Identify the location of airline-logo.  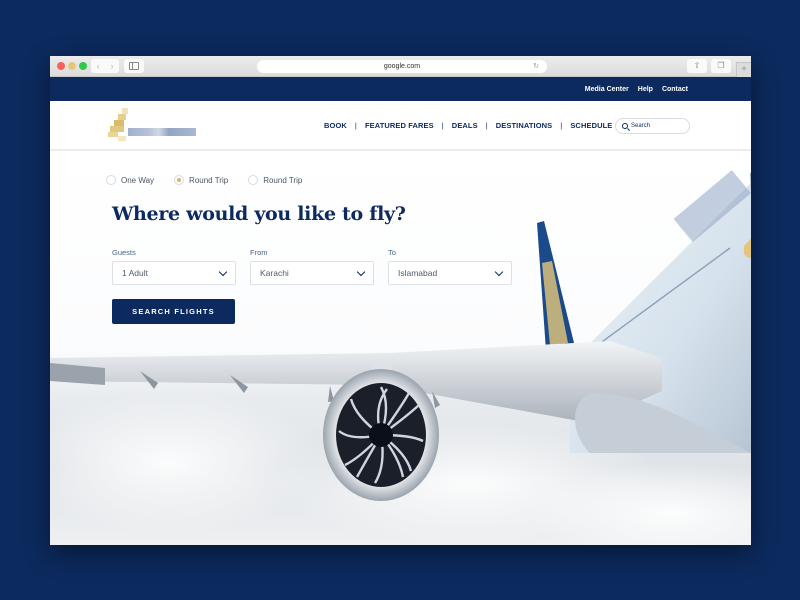
(158, 126).